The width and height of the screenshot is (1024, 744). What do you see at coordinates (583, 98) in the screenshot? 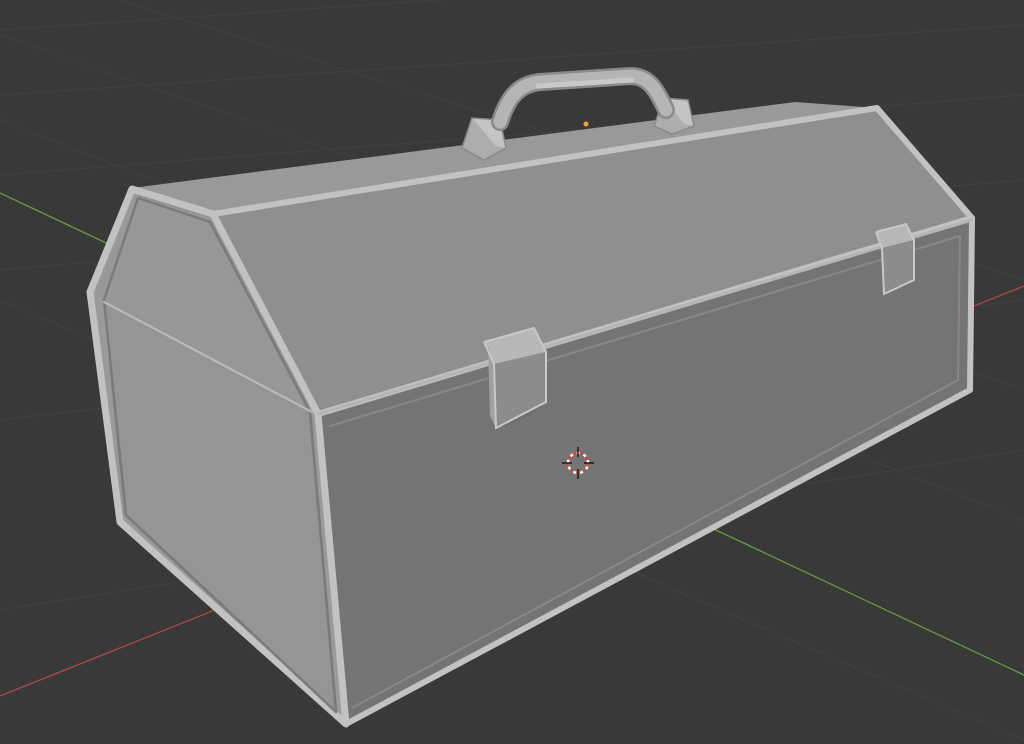
I see `toolbox-handle` at bounding box center [583, 98].